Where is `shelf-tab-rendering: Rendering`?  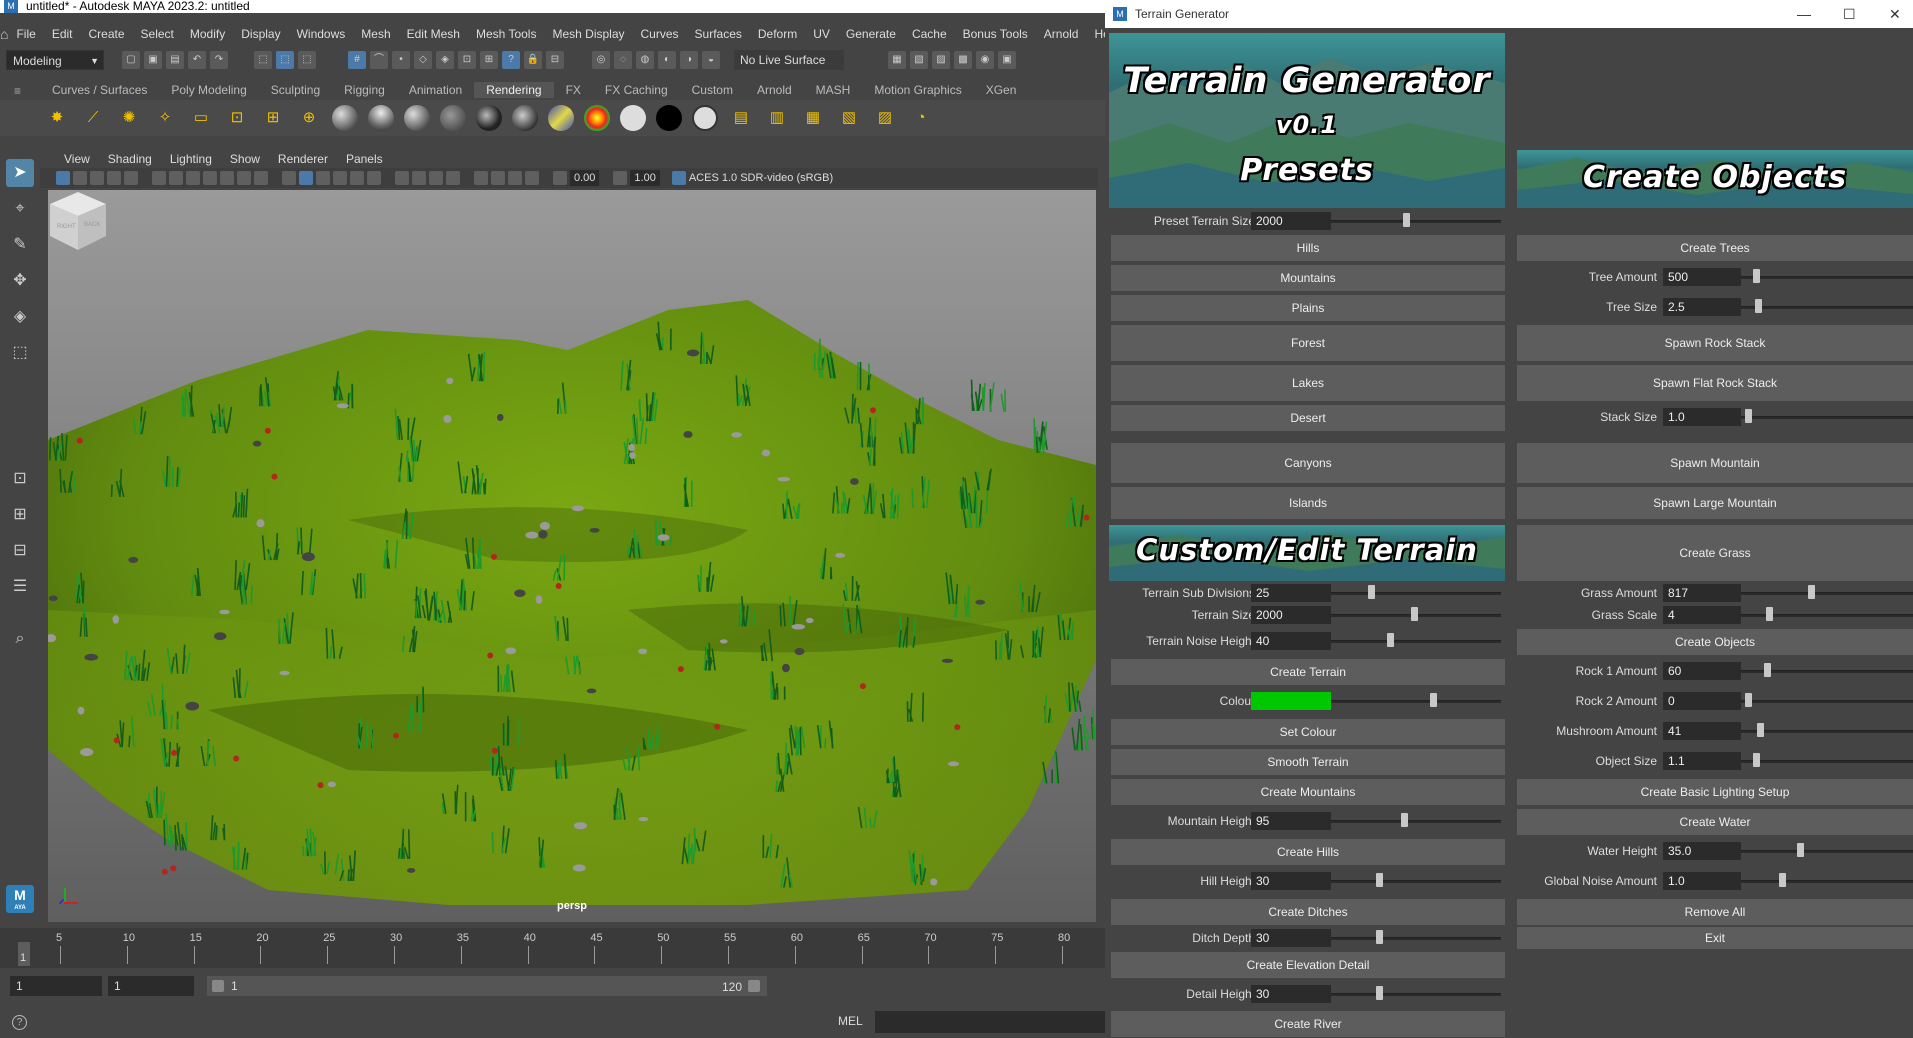
shelf-tab-rendering: Rendering is located at coordinates (514, 90).